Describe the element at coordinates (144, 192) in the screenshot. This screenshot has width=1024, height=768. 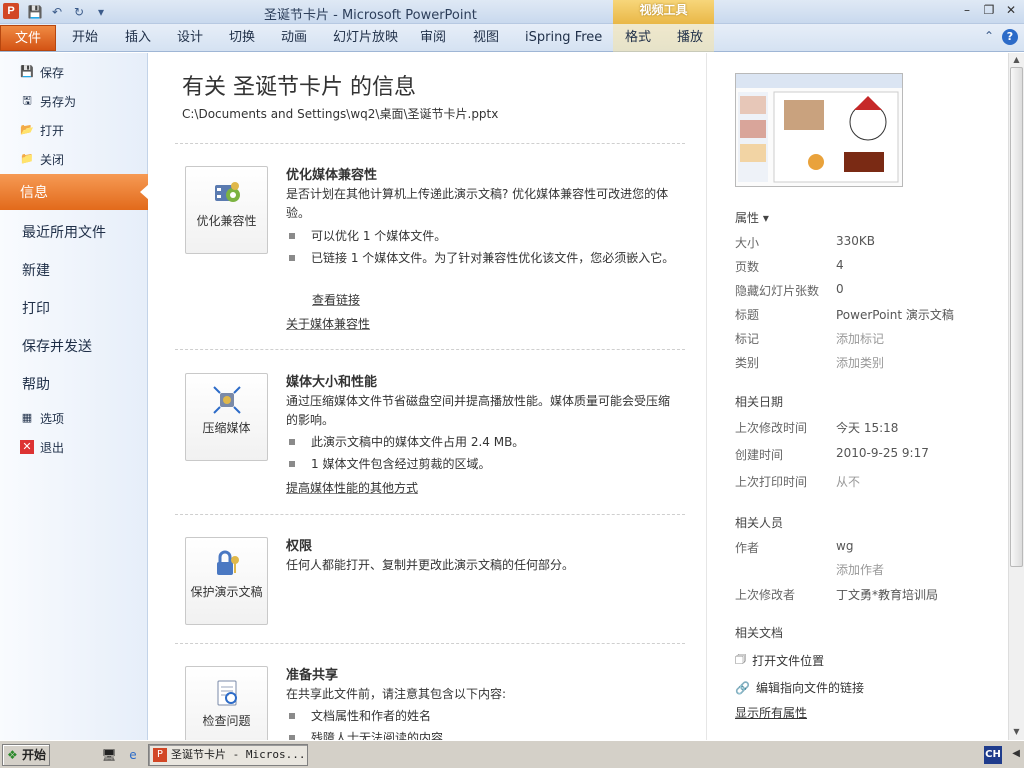
I see `active-indicator` at that location.